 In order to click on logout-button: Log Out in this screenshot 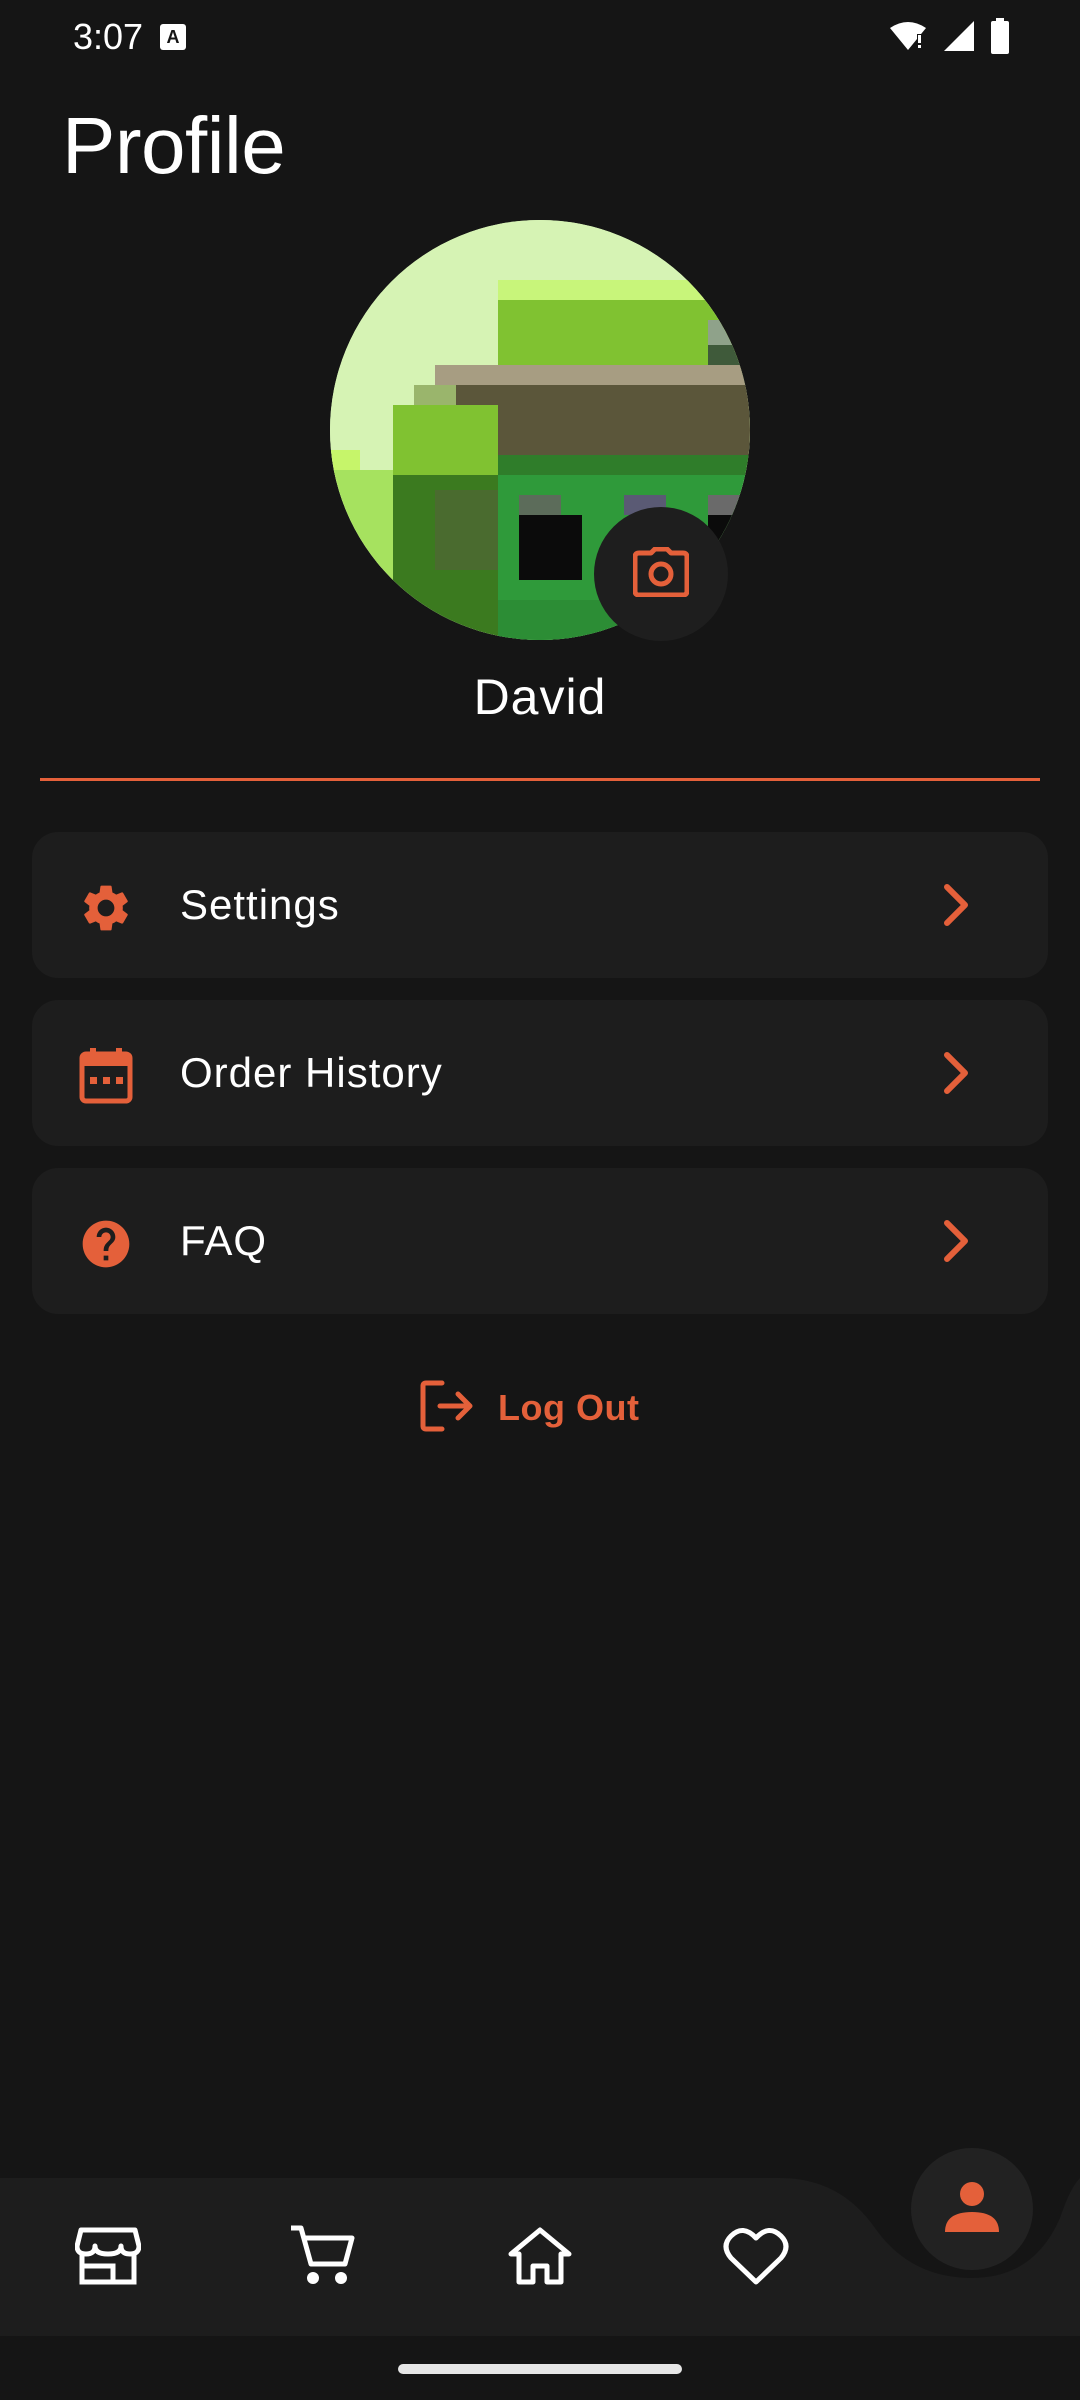, I will do `click(529, 1408)`.